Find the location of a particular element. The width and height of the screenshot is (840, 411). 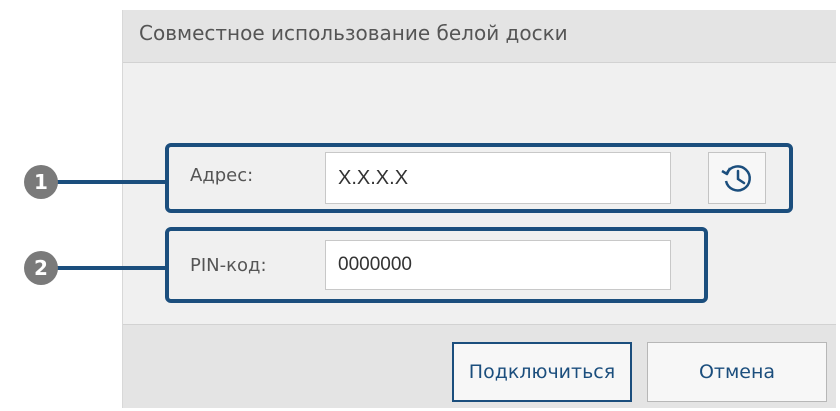

connect-button: Подключиться is located at coordinates (542, 372).